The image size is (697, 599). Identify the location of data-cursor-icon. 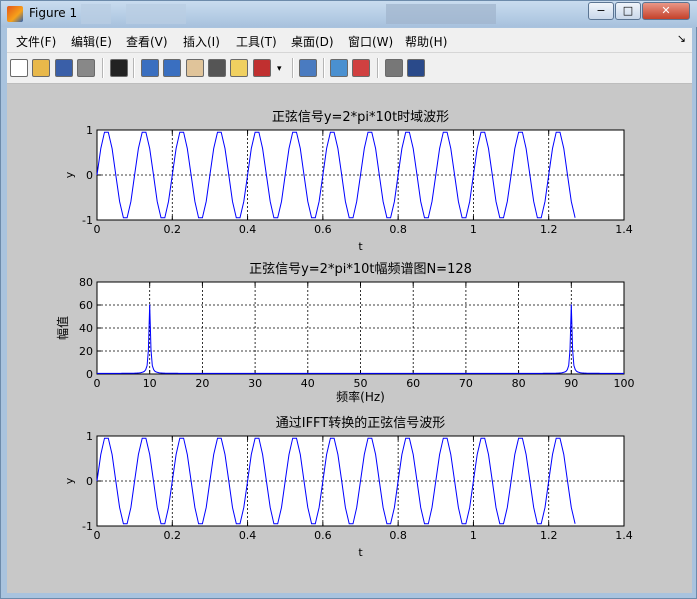
(239, 68).